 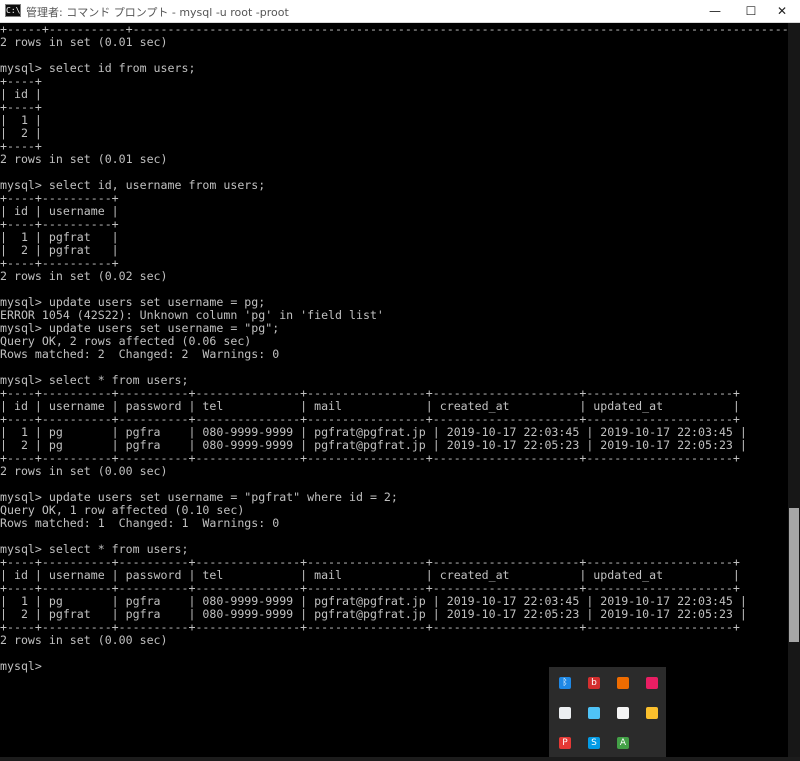 I want to click on tray-app-document-icon, so click(x=565, y=713).